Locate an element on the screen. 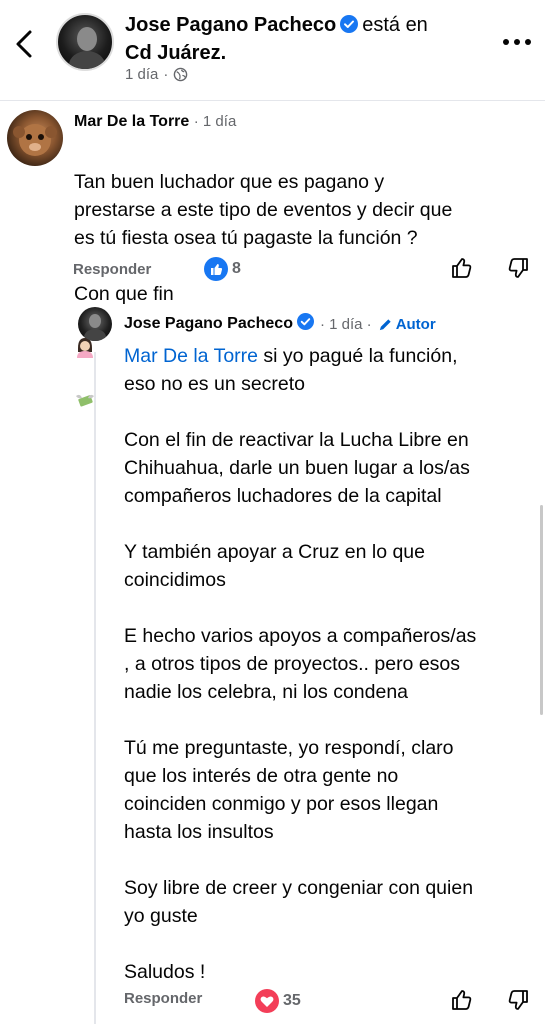  reaction-summary: 35 is located at coordinates (278, 1001).